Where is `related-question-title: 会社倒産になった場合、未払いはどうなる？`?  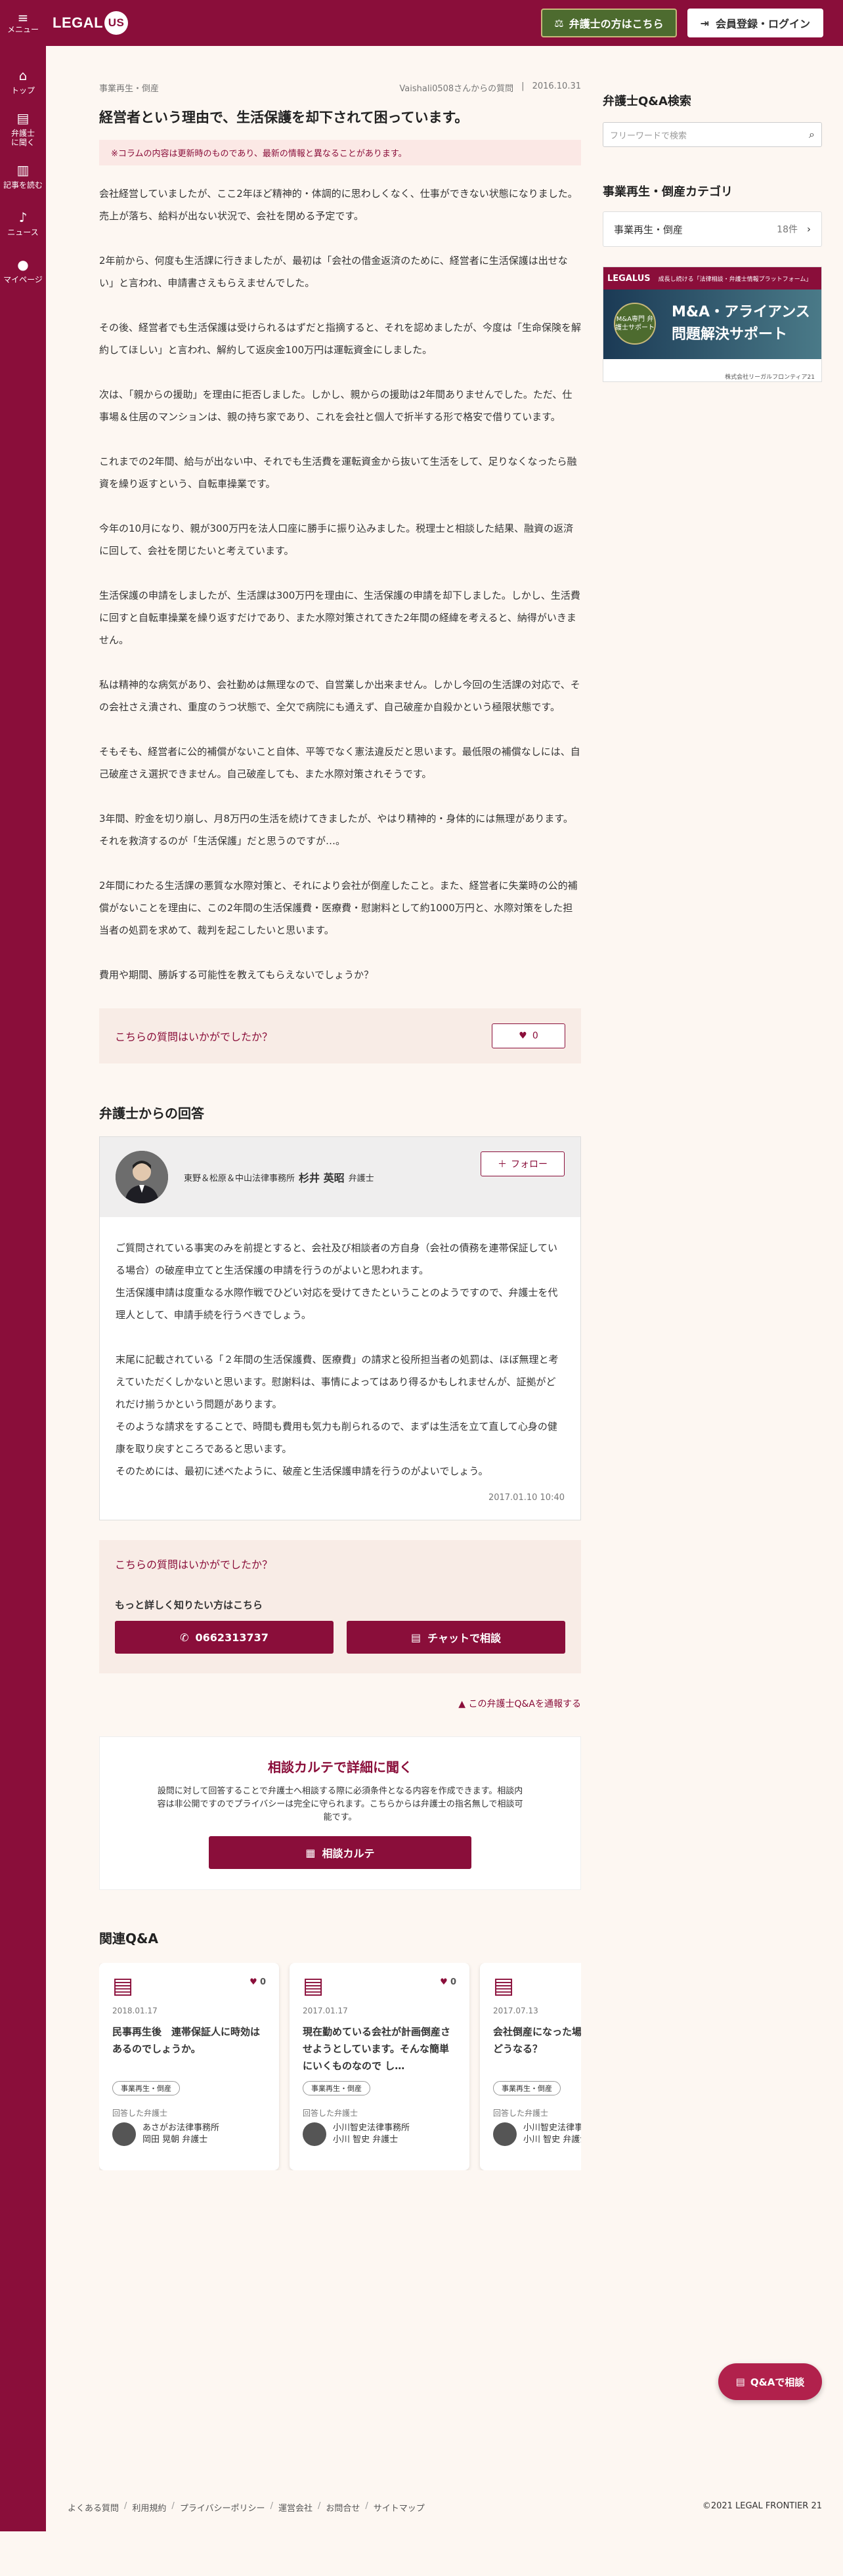 related-question-title: 会社倒産になった場合、未払いはどうなる？ is located at coordinates (537, 2040).